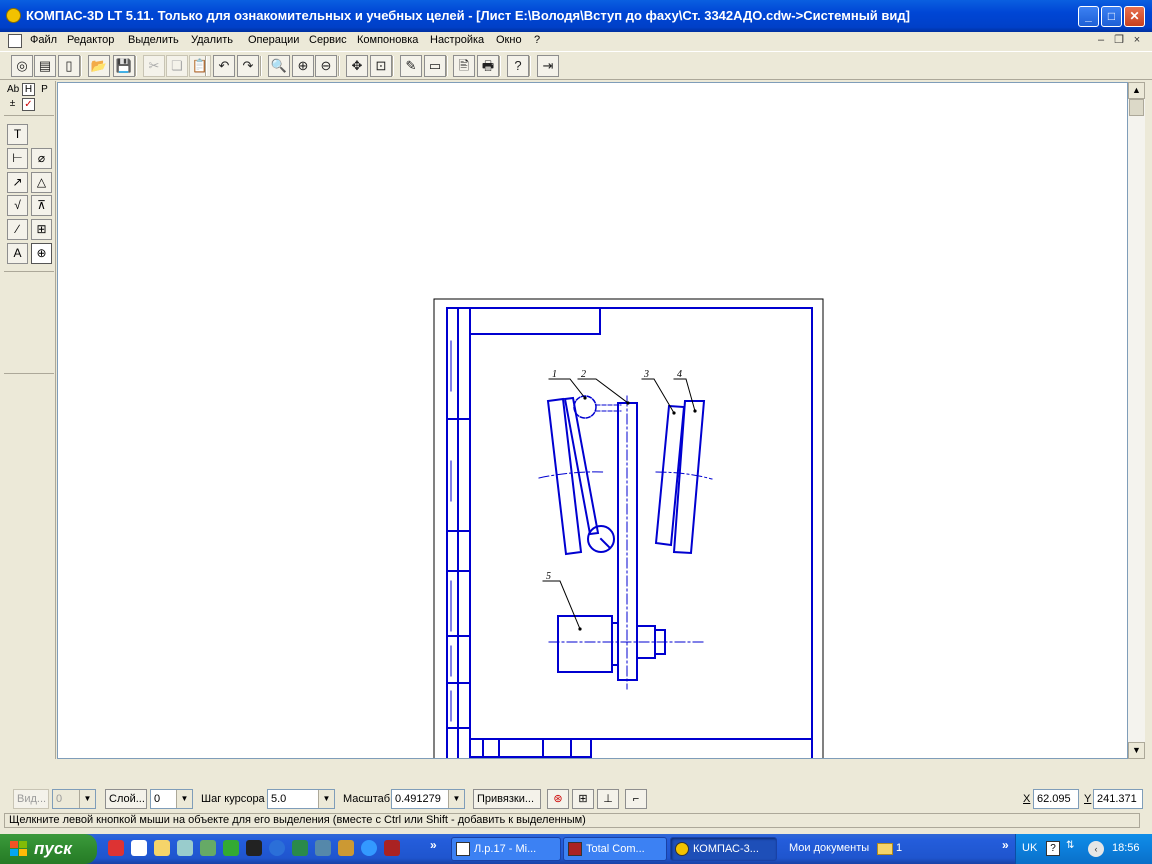 The height and width of the screenshot is (864, 1152). What do you see at coordinates (28, 104) in the screenshot?
I see `check-mode-icon: ✓` at bounding box center [28, 104].